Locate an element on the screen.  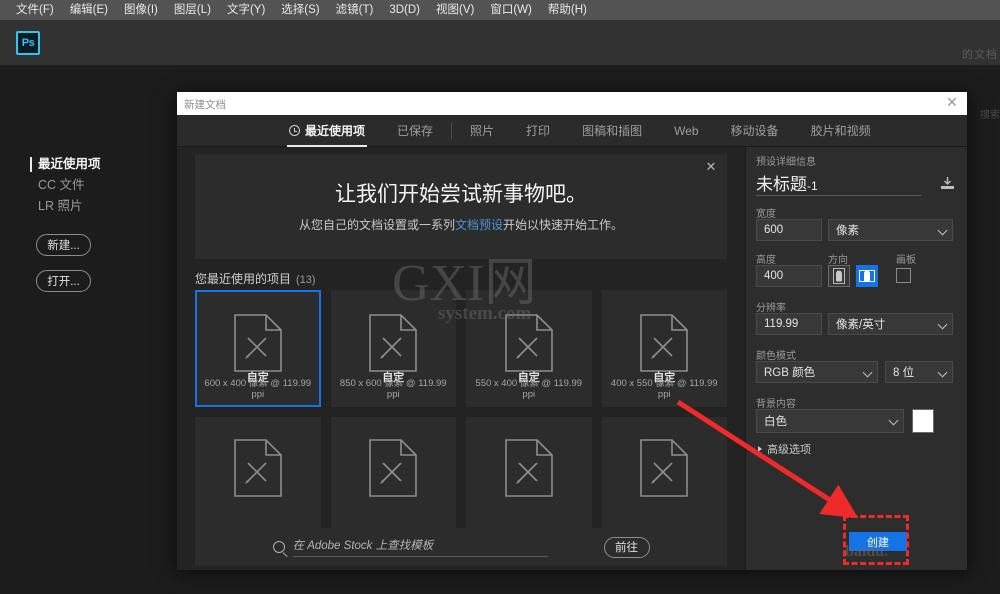
recent-items-heading: 您最近使用的项目 (13) is located at coordinates (255, 278).